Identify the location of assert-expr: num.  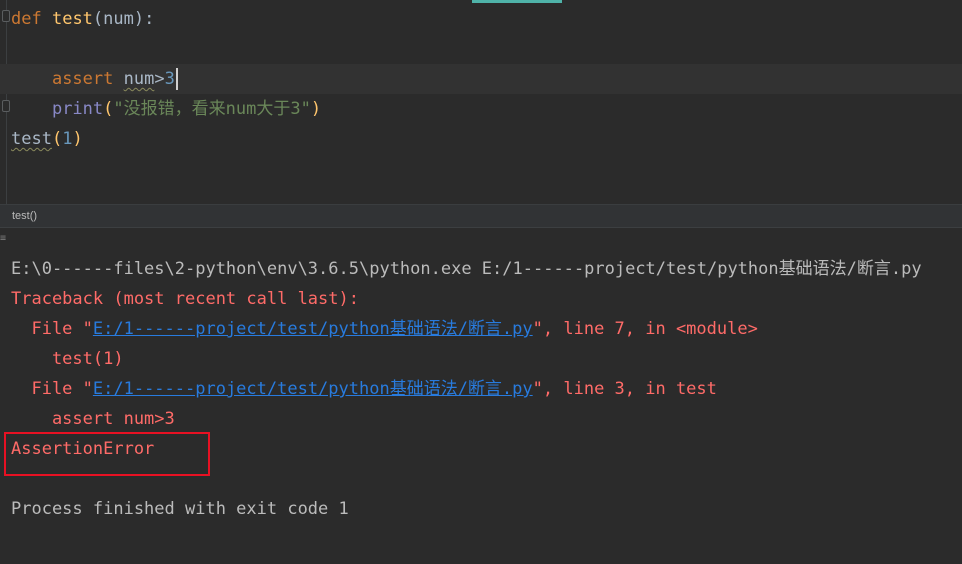
(139, 79).